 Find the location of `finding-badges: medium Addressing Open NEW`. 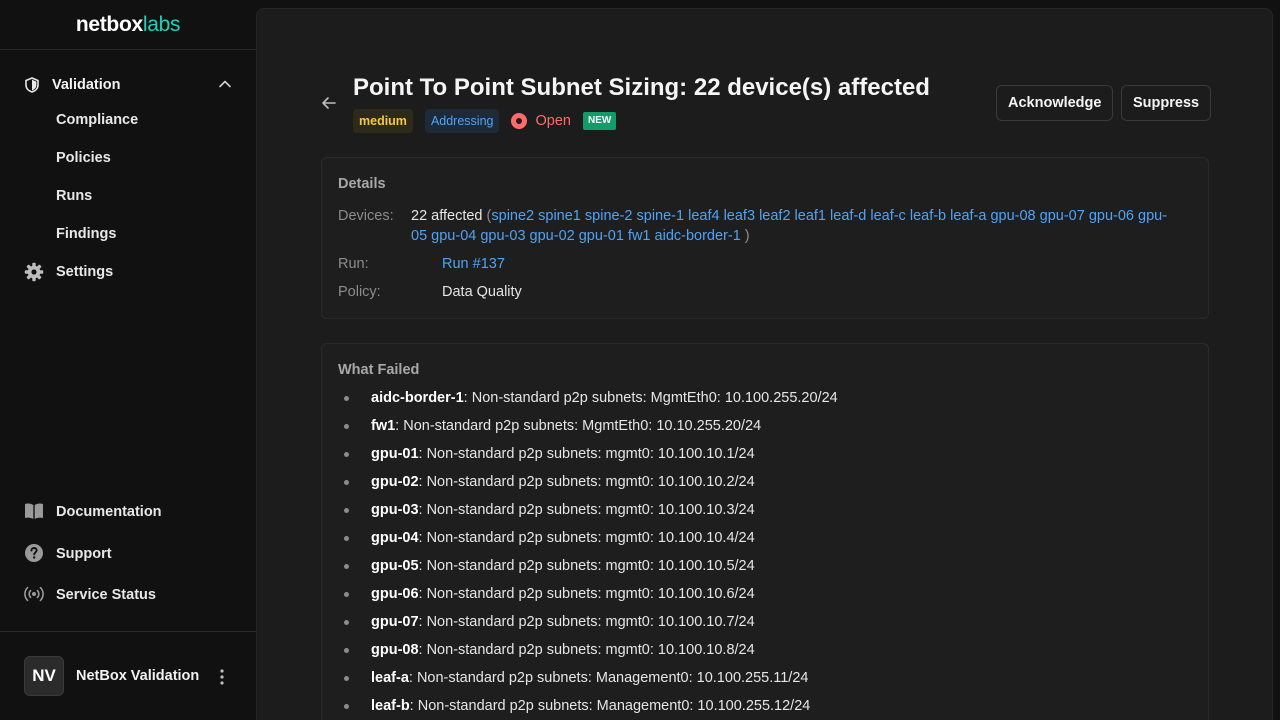

finding-badges: medium Addressing Open NEW is located at coordinates (485, 121).